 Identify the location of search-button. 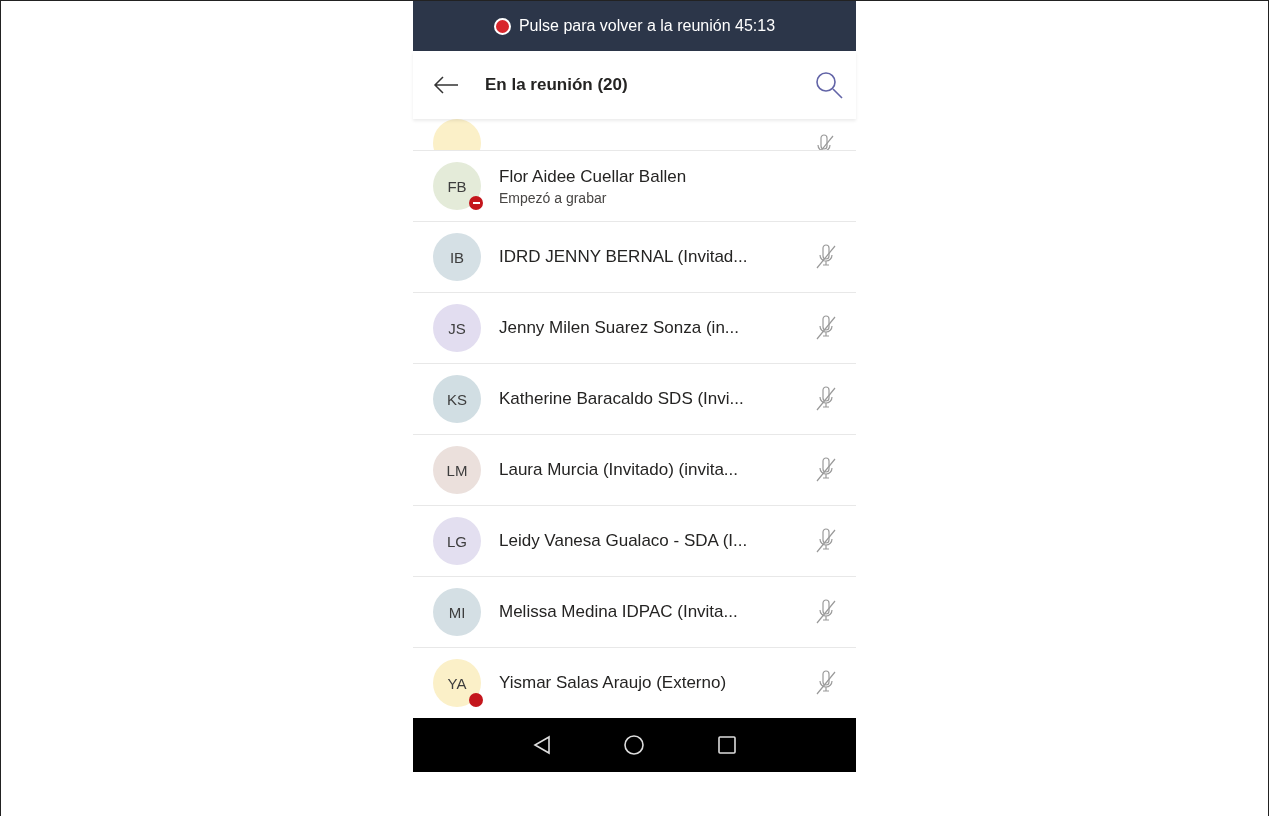
(829, 85).